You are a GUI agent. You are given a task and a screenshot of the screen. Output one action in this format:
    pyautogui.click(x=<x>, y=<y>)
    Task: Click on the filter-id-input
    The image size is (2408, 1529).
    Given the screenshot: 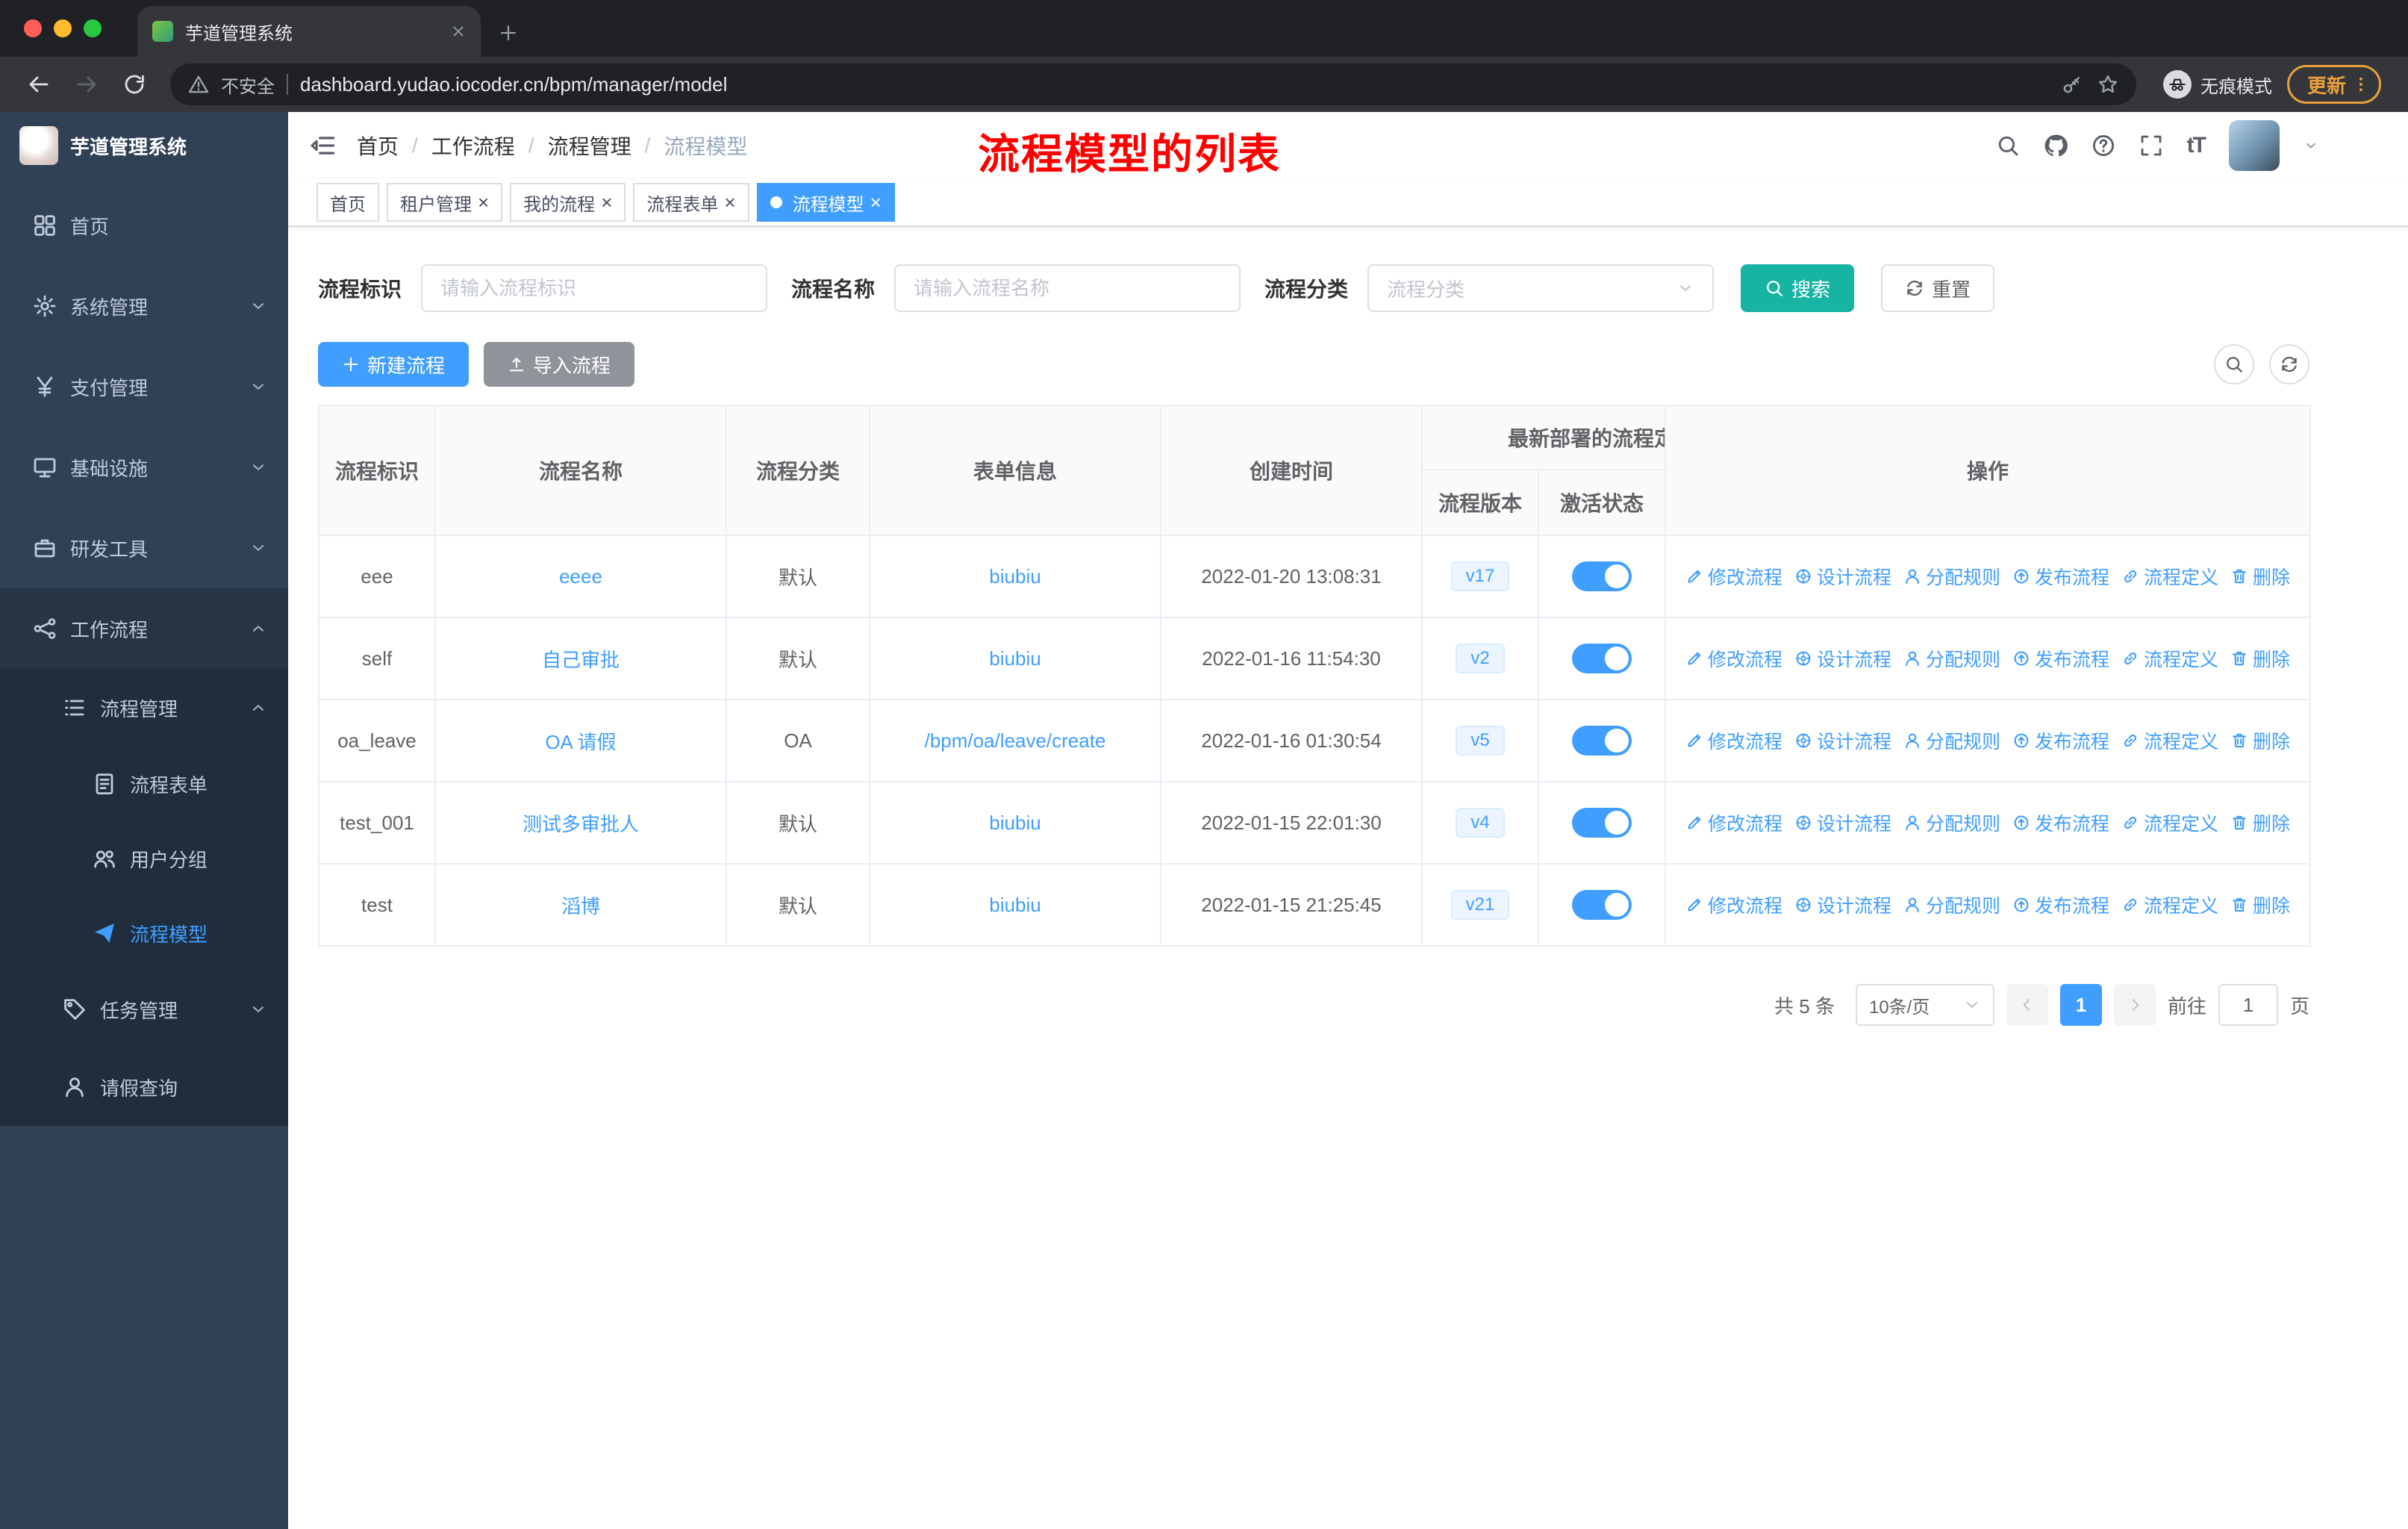 What is the action you would take?
    pyautogui.click(x=594, y=288)
    